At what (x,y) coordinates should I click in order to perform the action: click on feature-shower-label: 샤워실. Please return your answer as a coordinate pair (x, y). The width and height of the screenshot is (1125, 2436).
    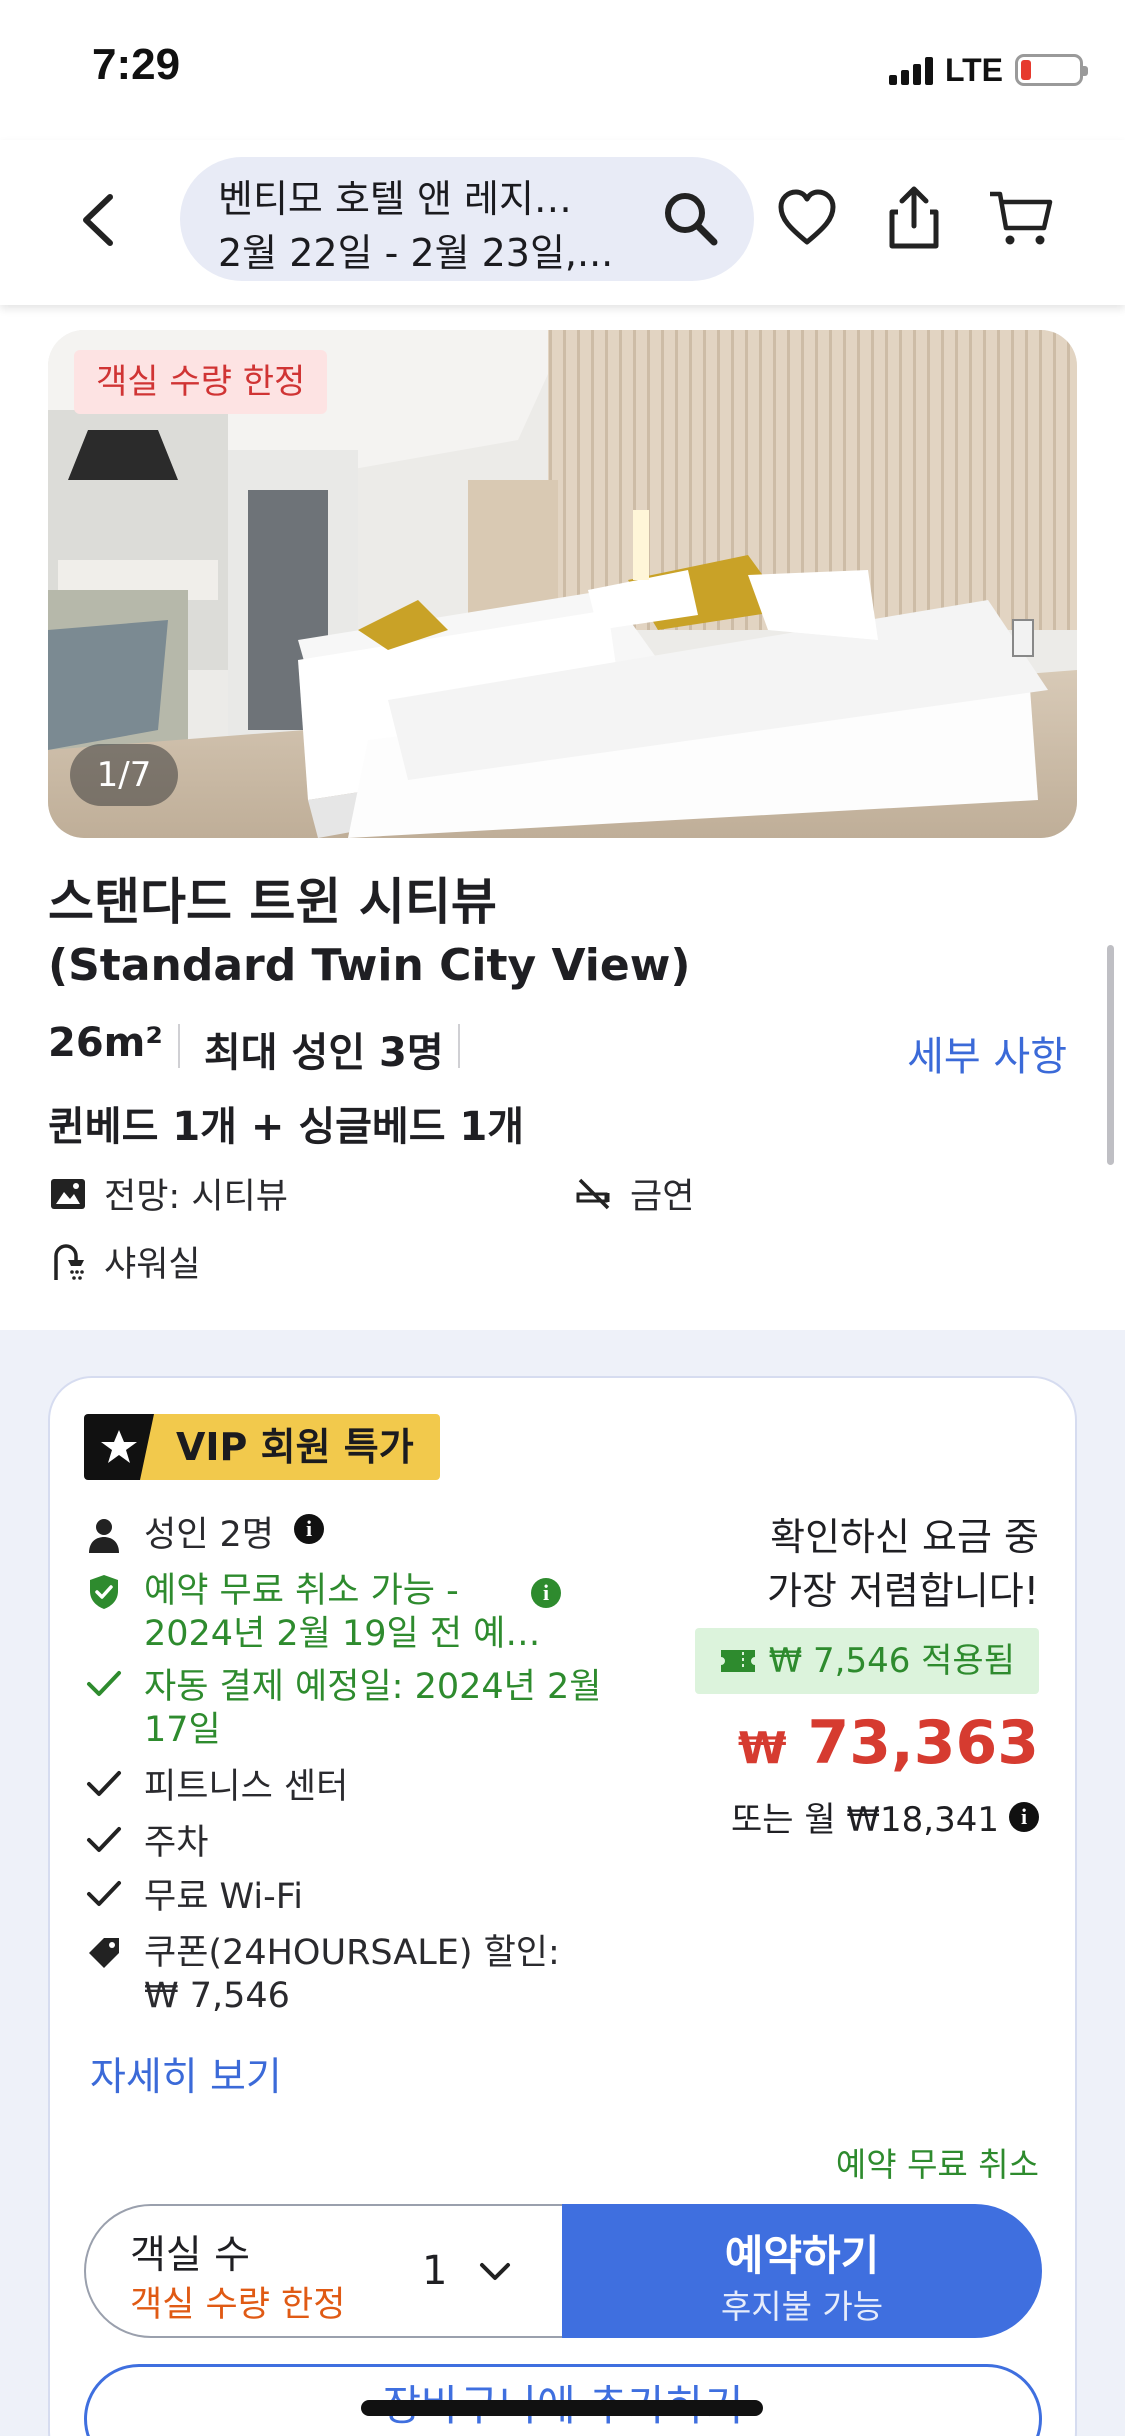
    Looking at the image, I should click on (152, 1265).